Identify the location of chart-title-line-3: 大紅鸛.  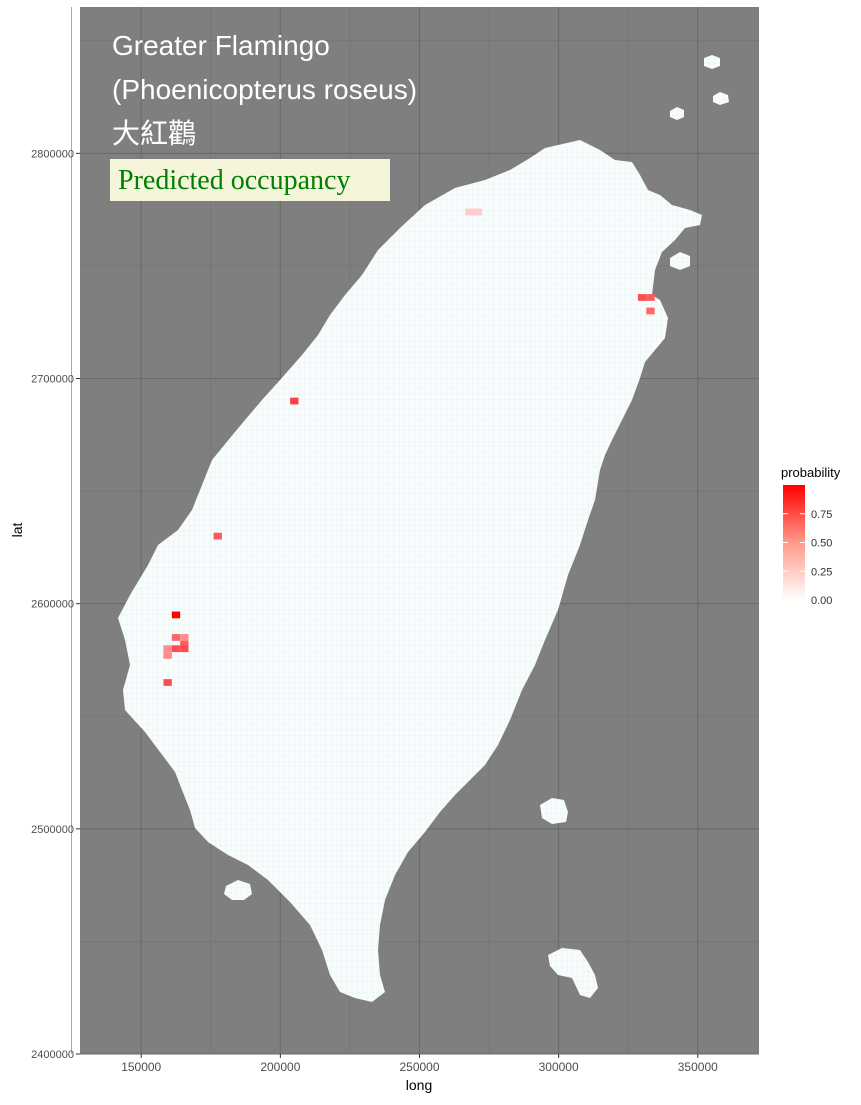
(154, 133).